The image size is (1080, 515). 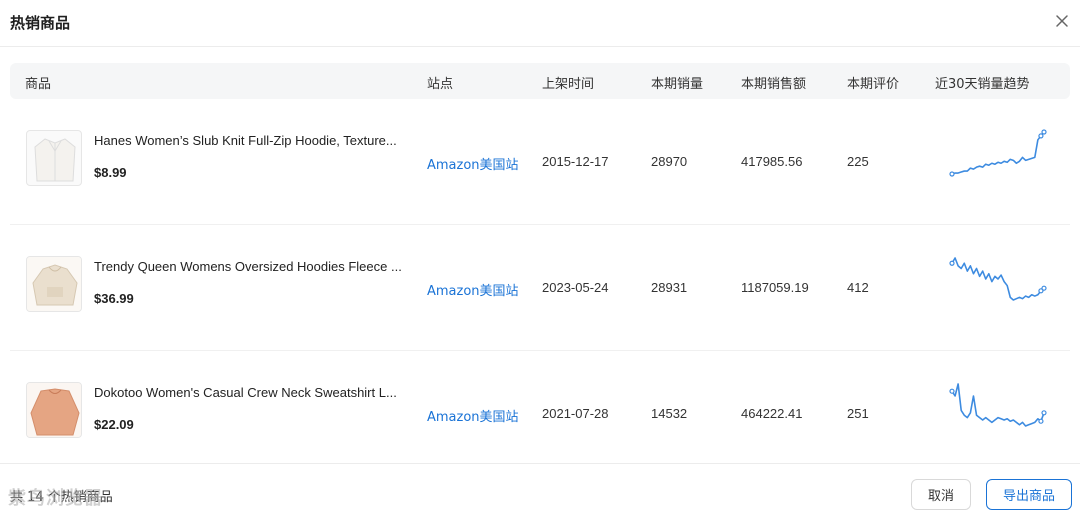 I want to click on column-header-trend: 近30天销量趋势, so click(x=982, y=84).